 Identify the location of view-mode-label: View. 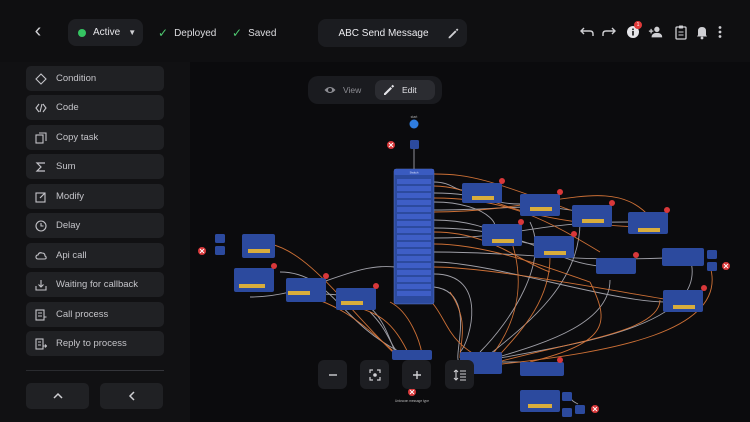
(352, 90).